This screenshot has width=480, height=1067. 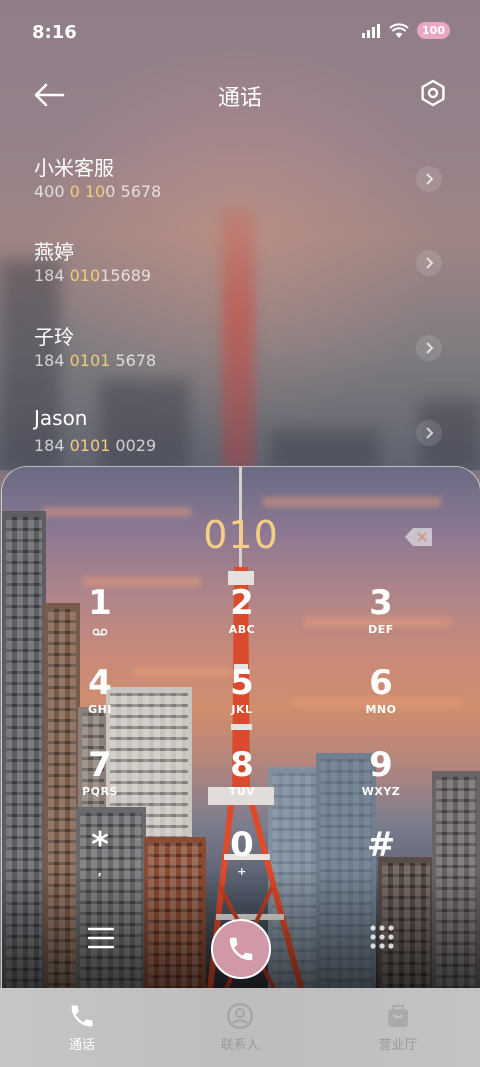 What do you see at coordinates (100, 859) in the screenshot?
I see `dial-key-star: * ,` at bounding box center [100, 859].